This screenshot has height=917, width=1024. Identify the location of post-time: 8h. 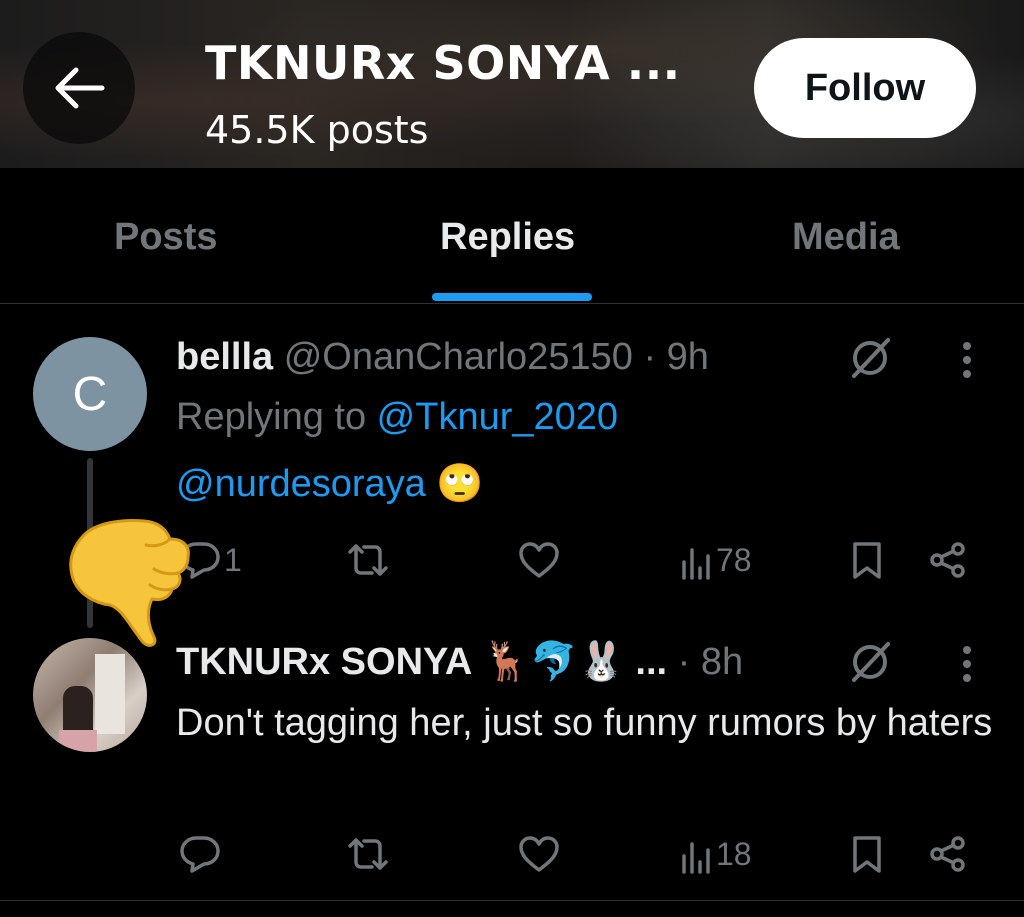
(722, 662).